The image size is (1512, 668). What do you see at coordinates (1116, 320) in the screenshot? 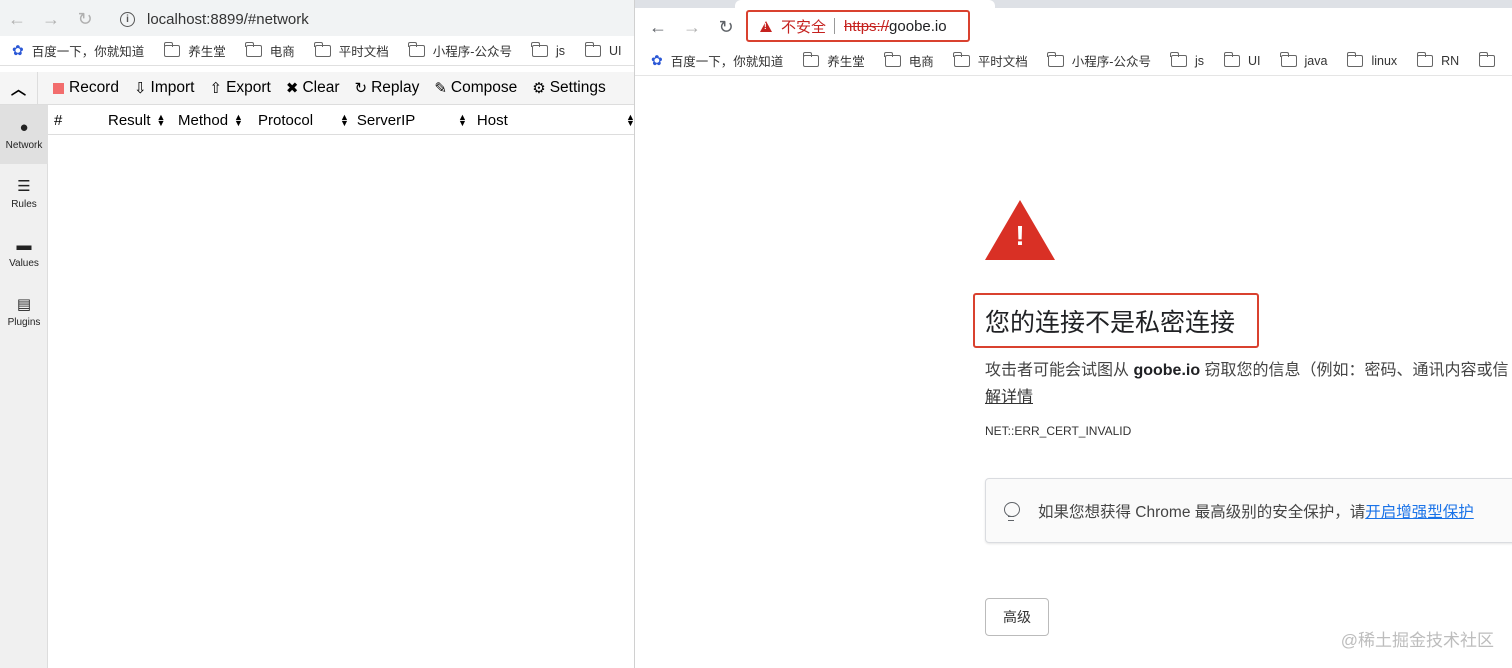
I see `page-title: 您的连接不是私密连接` at bounding box center [1116, 320].